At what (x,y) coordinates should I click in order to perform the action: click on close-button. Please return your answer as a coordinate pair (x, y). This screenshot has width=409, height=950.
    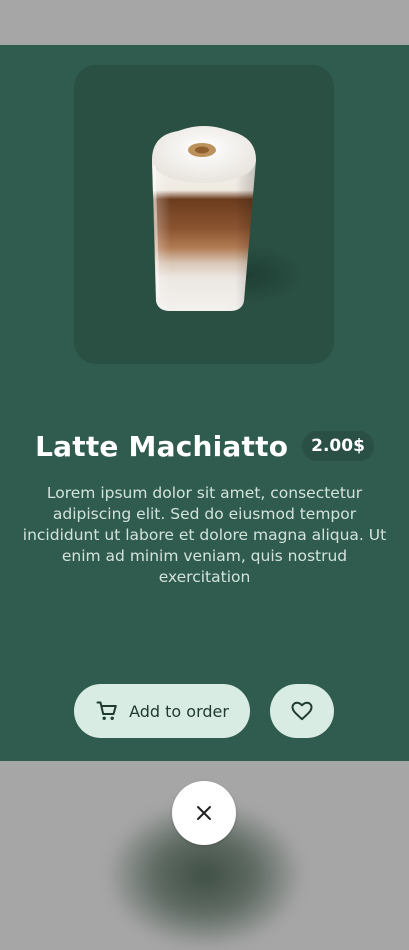
    Looking at the image, I should click on (204, 813).